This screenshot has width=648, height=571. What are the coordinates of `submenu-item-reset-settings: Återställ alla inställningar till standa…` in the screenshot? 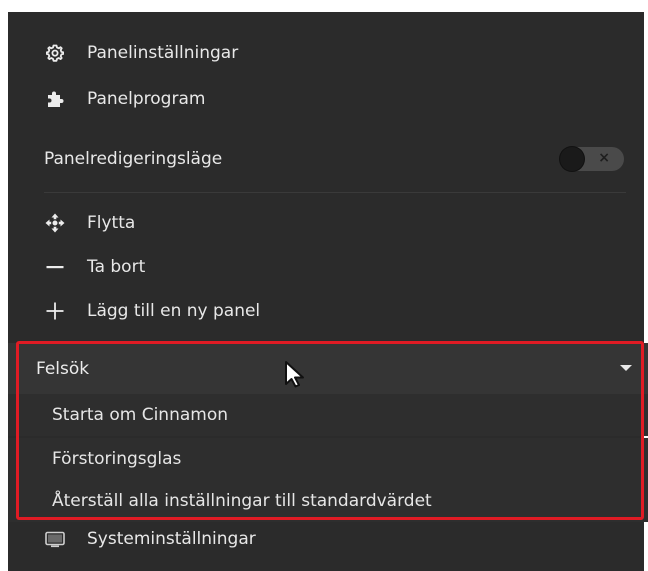 It's located at (328, 501).